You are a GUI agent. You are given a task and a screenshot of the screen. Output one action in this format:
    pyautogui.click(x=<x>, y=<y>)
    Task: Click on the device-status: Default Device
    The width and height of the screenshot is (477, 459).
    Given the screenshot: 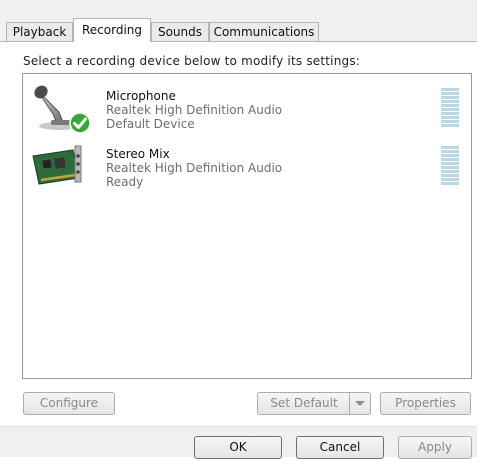 What is the action you would take?
    pyautogui.click(x=150, y=124)
    